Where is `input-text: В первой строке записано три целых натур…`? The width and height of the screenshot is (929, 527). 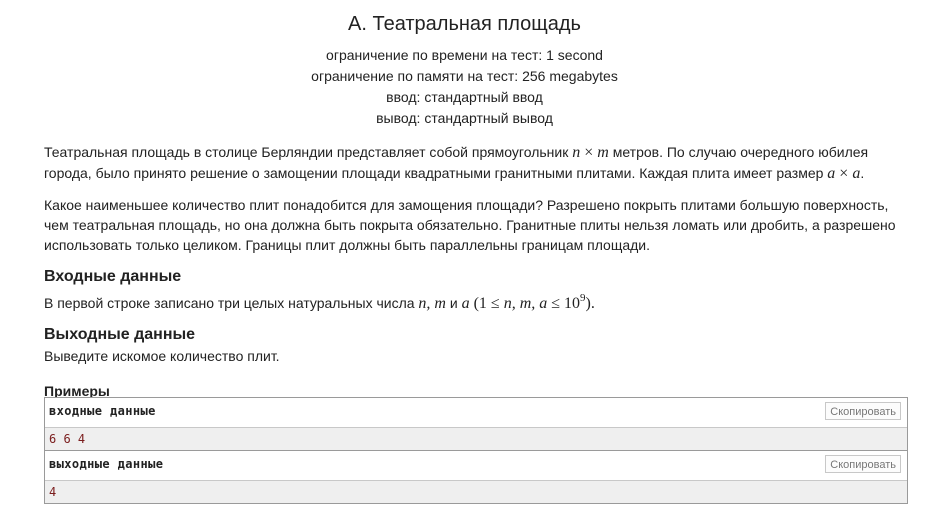
input-text: В первой строке записано три целых натур… is located at coordinates (231, 303).